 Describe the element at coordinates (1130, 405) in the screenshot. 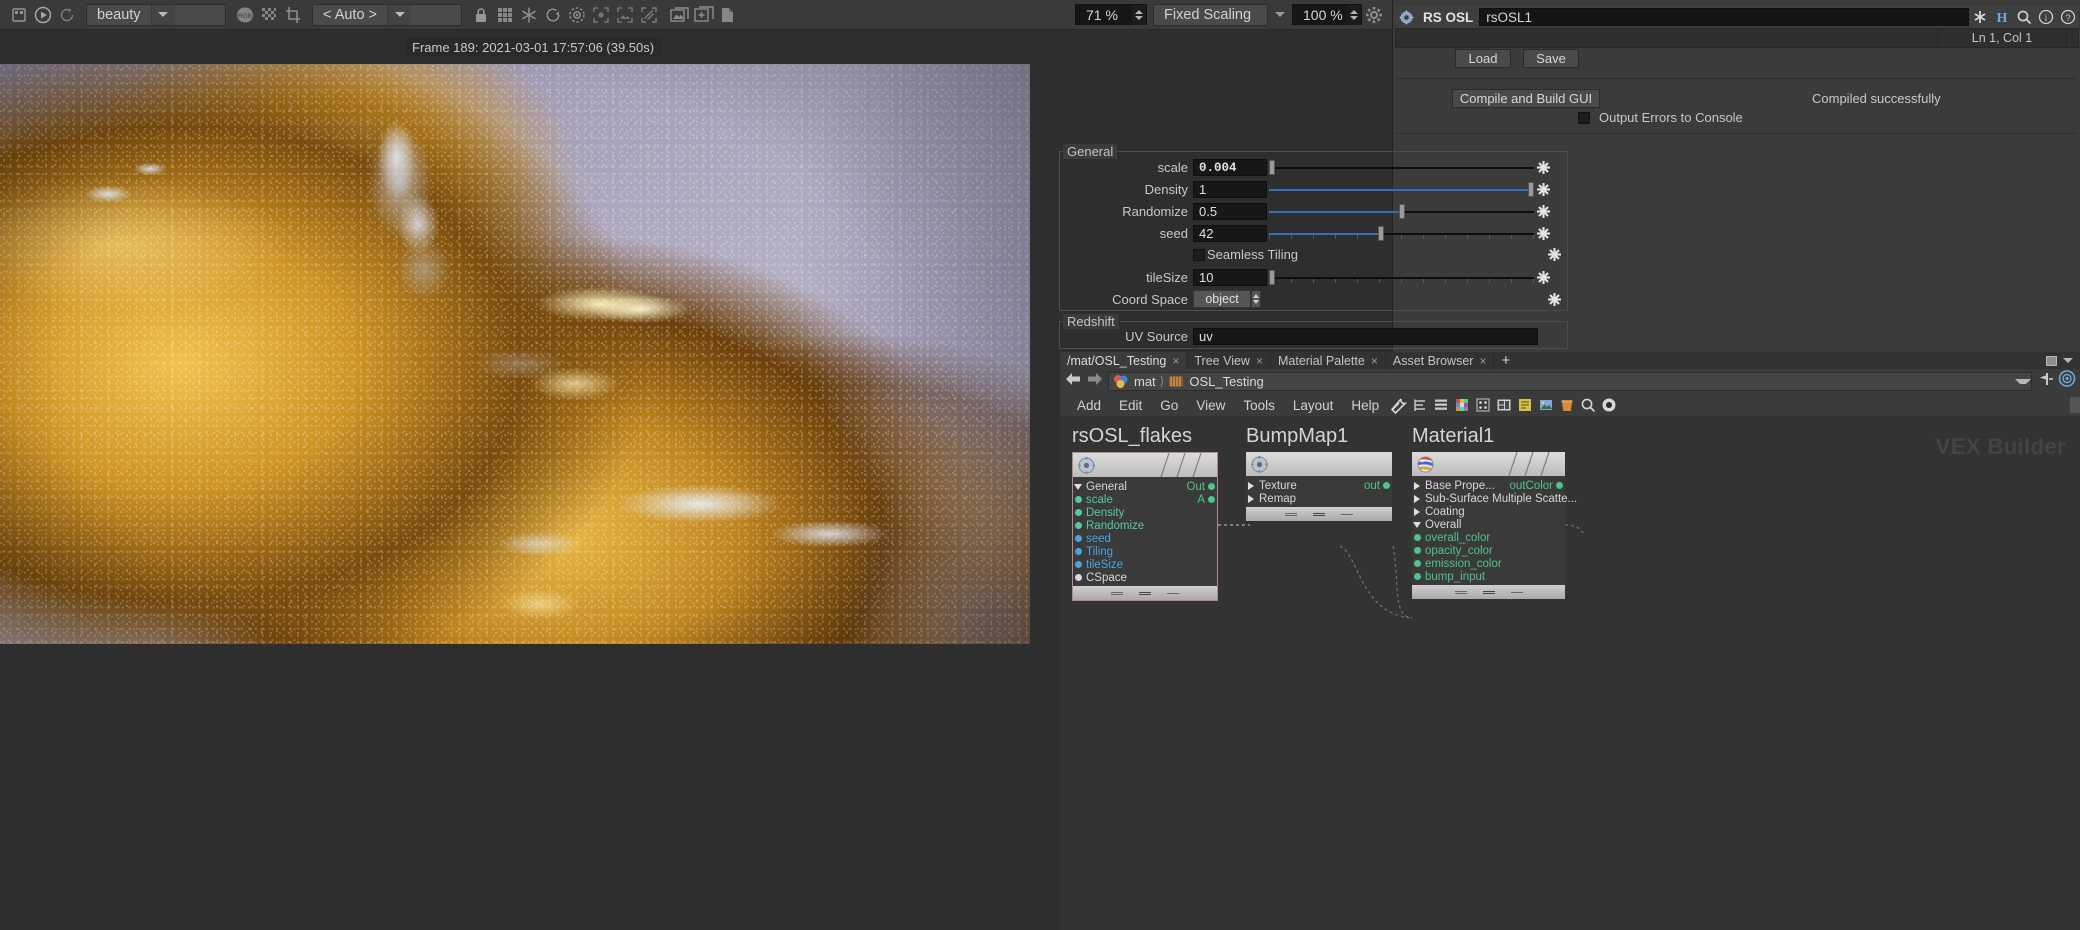

I see `menu-edit: Edit` at that location.